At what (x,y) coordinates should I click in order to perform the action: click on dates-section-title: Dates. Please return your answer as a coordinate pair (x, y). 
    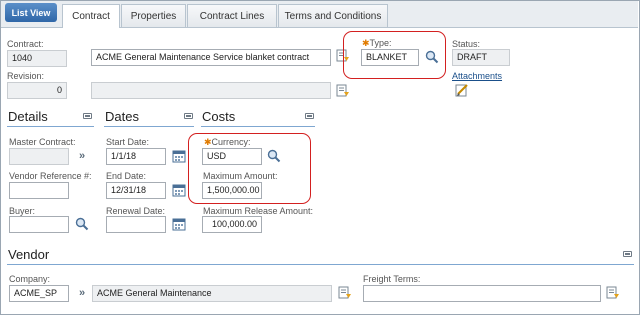
    Looking at the image, I should click on (122, 116).